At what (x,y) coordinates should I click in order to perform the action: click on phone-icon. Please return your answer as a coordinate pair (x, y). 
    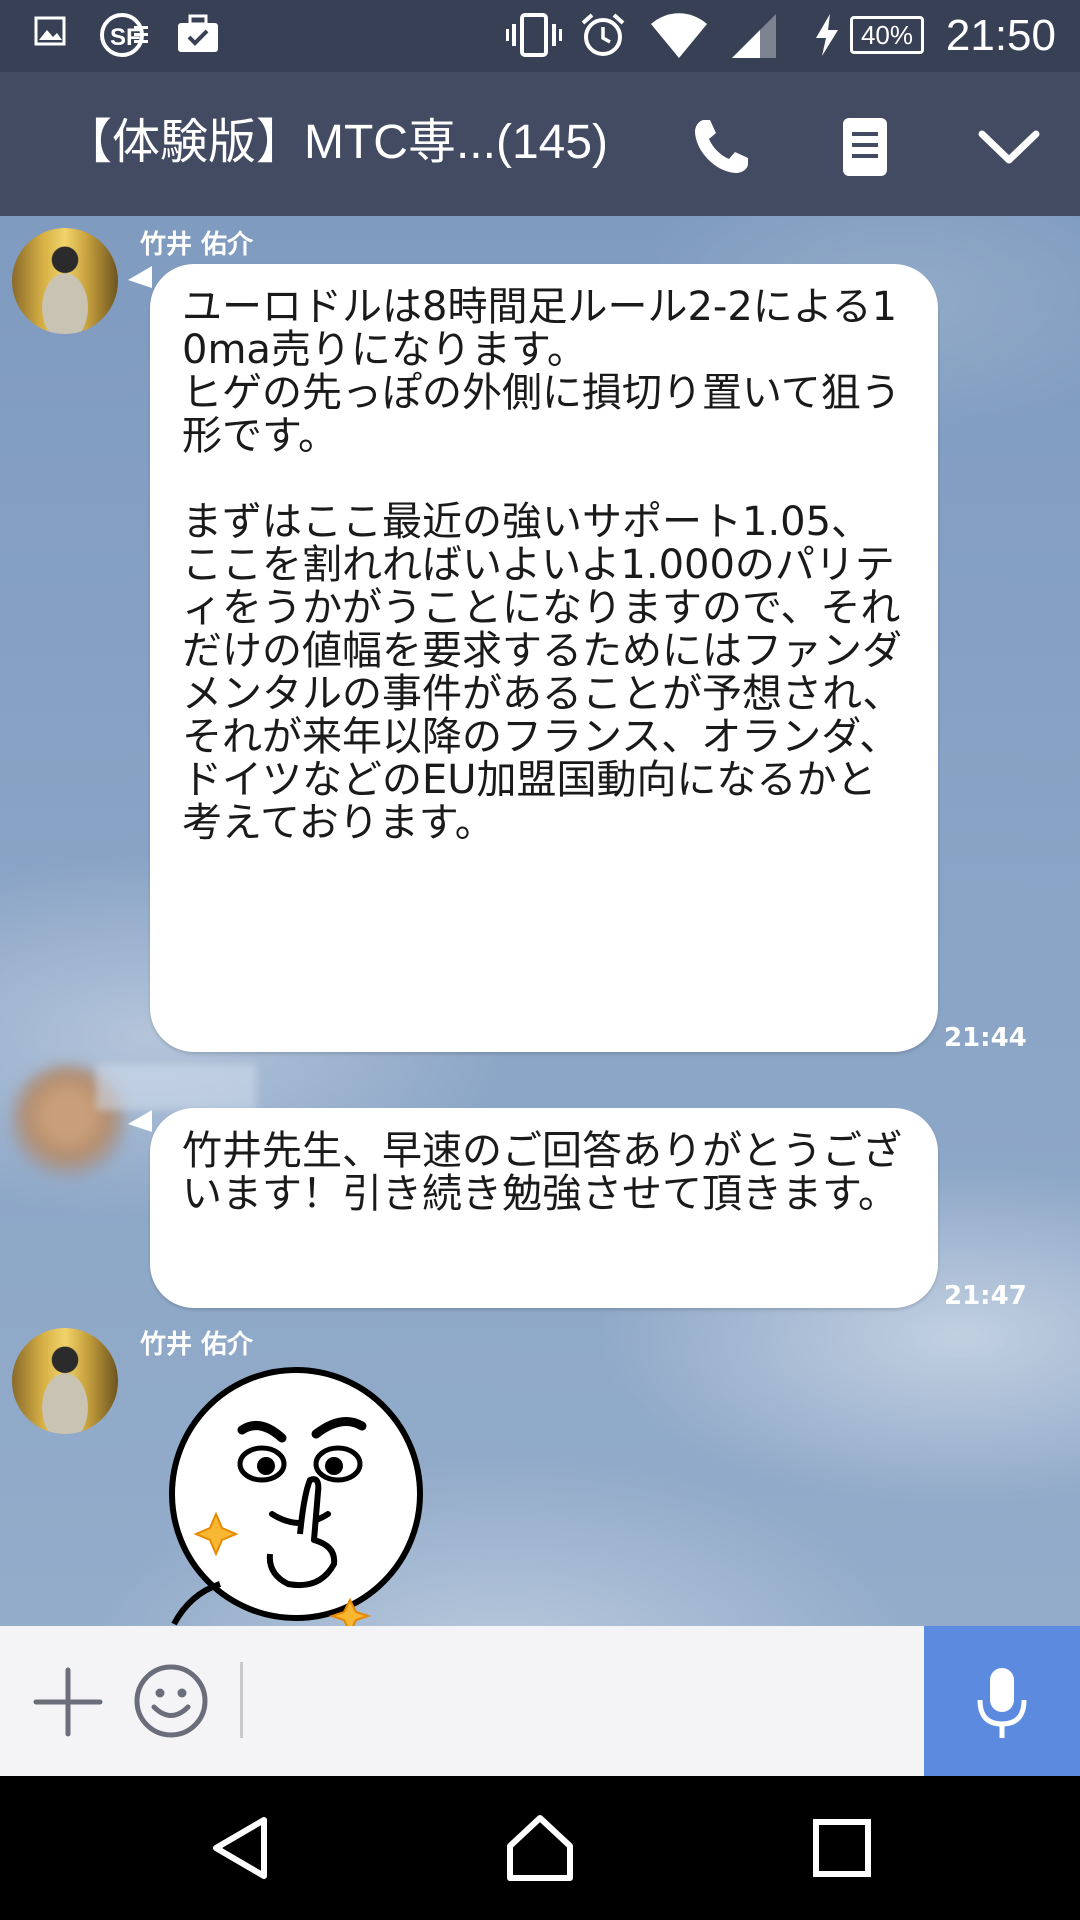
    Looking at the image, I should click on (721, 147).